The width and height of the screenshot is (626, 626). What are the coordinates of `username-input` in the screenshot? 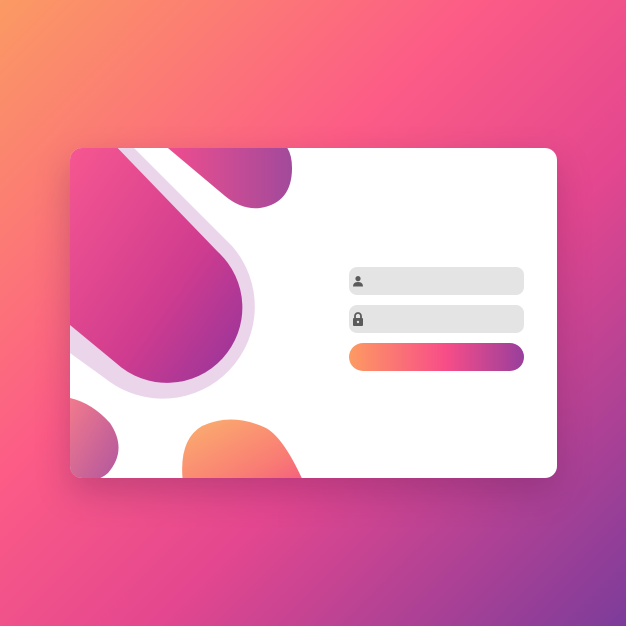 It's located at (447, 281).